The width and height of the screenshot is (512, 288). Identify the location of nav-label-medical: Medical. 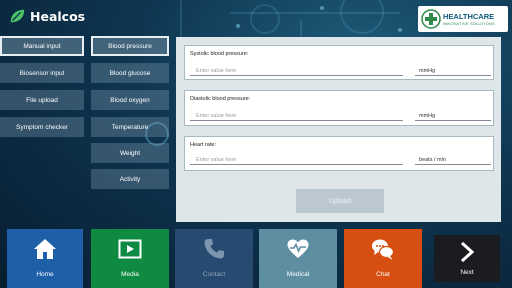
(298, 274).